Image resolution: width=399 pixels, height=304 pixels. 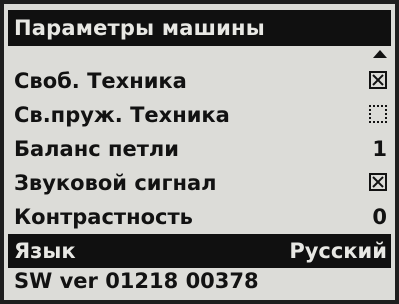 I want to click on menu-item-label: Своб. Техника, so click(x=100, y=81).